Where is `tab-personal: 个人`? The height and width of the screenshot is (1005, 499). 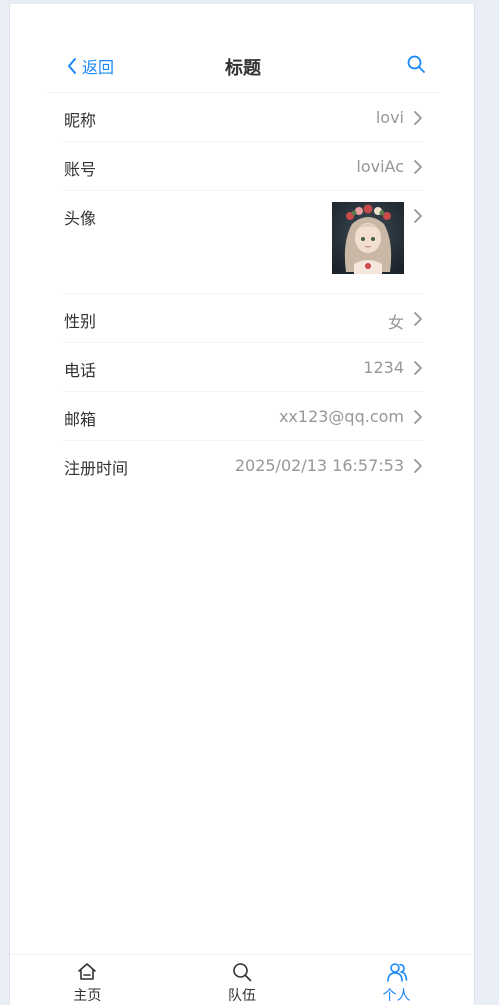
tab-personal: 个人 is located at coordinates (396, 980).